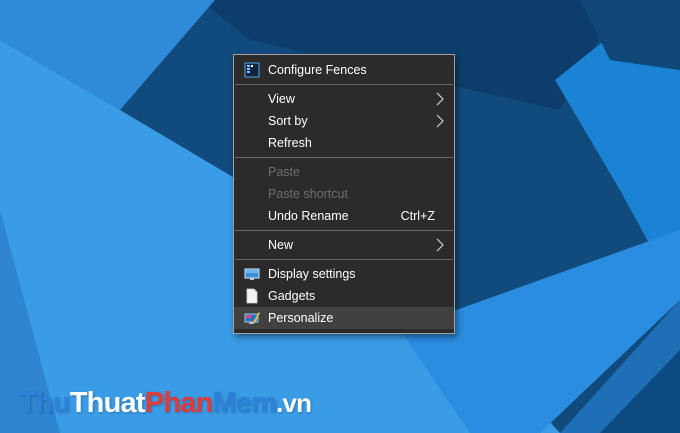 The height and width of the screenshot is (433, 680). Describe the element at coordinates (294, 403) in the screenshot. I see `watermark-vn: .vn` at that location.